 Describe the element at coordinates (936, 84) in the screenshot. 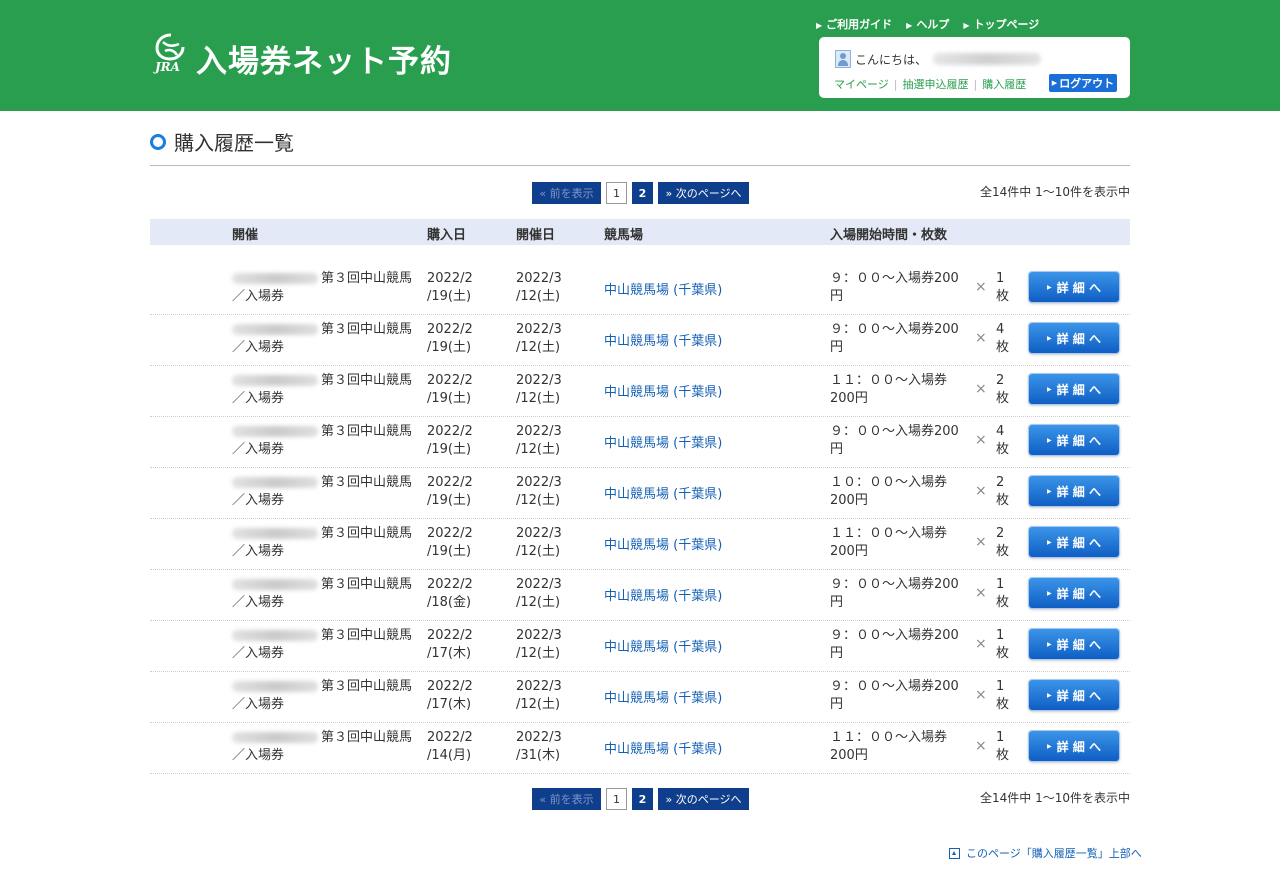

I see `lottery-history-link: 抽選申込履歴` at that location.